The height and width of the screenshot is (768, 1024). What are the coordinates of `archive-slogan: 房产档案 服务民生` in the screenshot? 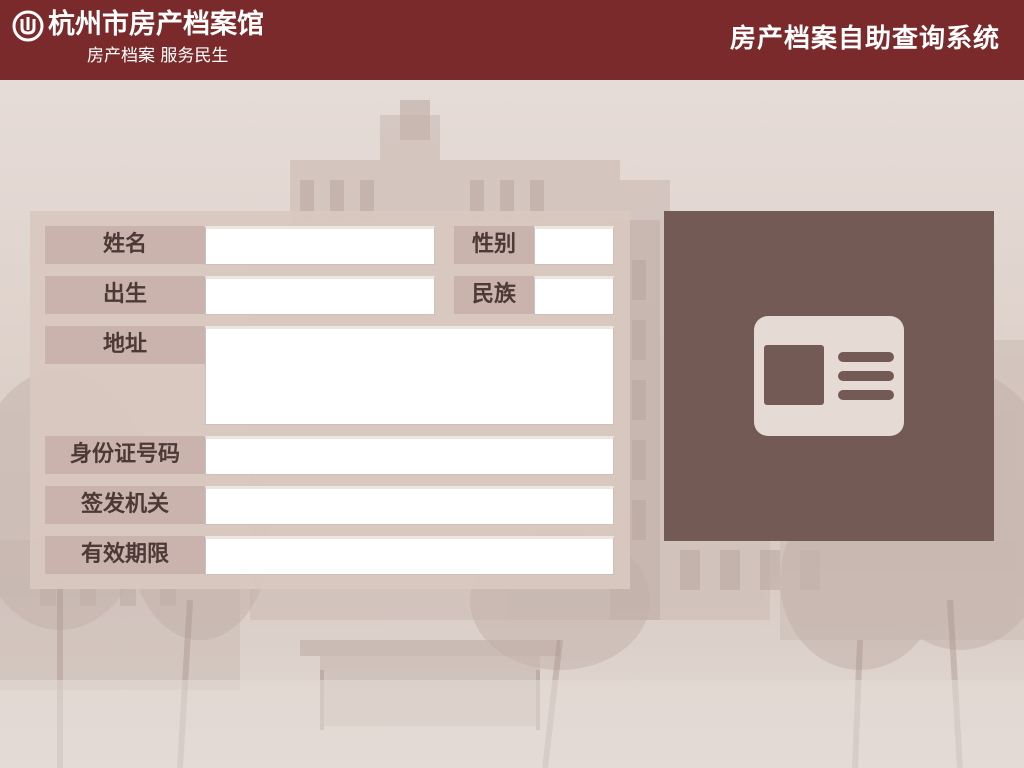 It's located at (158, 56).